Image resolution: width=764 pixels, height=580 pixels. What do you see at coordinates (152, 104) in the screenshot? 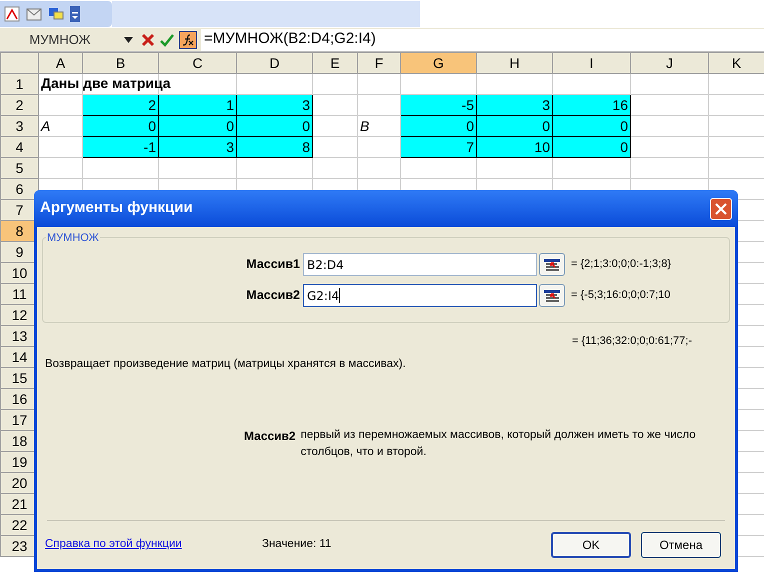
I see `table-cell: 2` at bounding box center [152, 104].